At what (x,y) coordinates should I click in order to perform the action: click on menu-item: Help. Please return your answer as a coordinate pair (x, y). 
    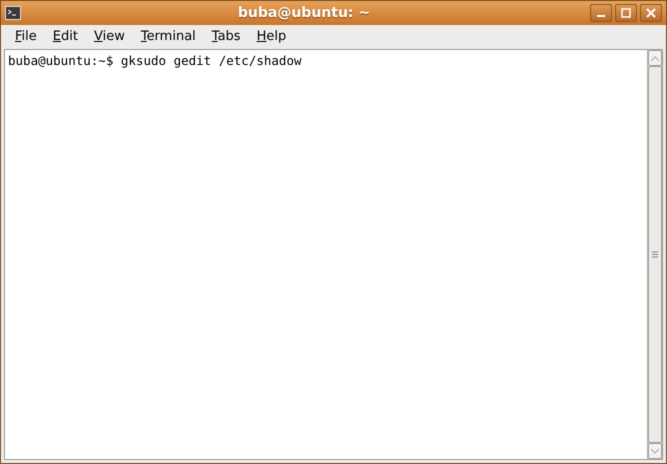
    Looking at the image, I should click on (271, 37).